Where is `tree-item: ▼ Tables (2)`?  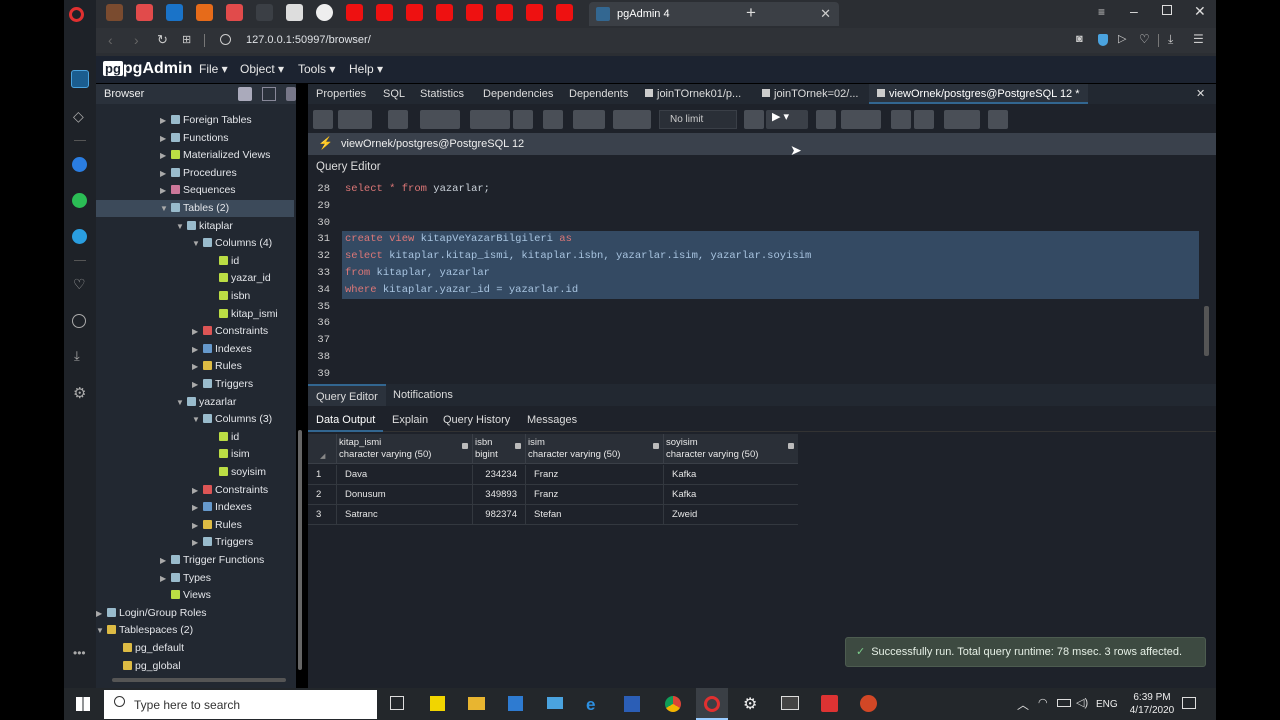
tree-item: ▼ Tables (2) is located at coordinates (195, 208).